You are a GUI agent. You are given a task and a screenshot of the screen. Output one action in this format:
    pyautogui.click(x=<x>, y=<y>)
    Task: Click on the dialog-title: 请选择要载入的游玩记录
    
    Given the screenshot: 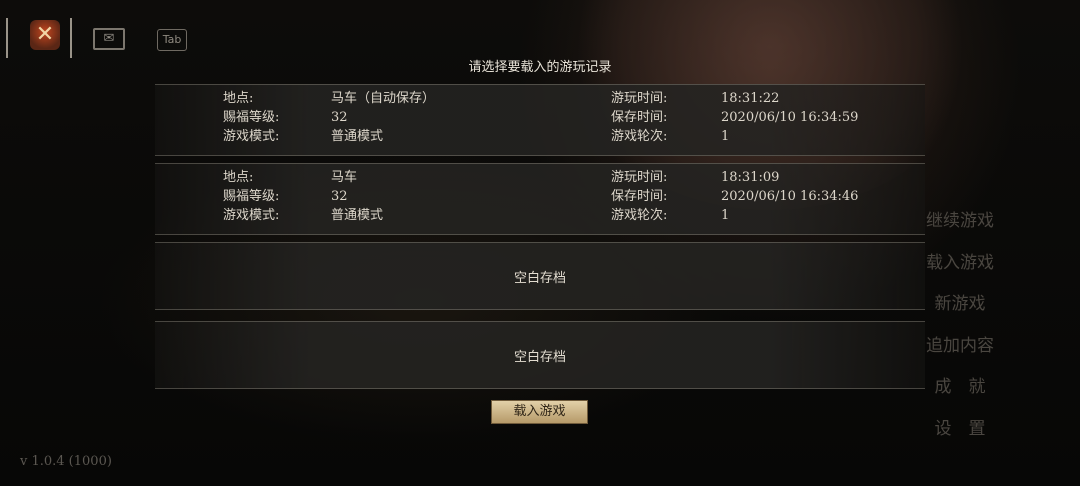 What is the action you would take?
    pyautogui.click(x=540, y=67)
    